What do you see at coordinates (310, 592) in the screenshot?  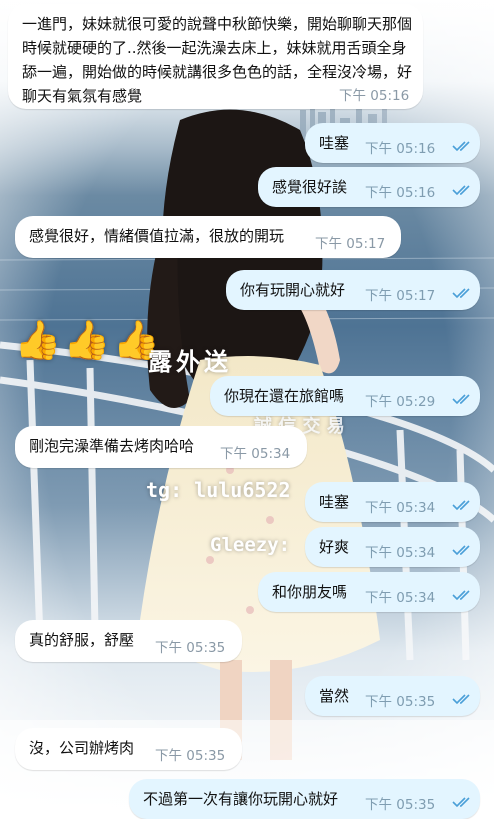 I see `message-text: 和你朋友嗎` at bounding box center [310, 592].